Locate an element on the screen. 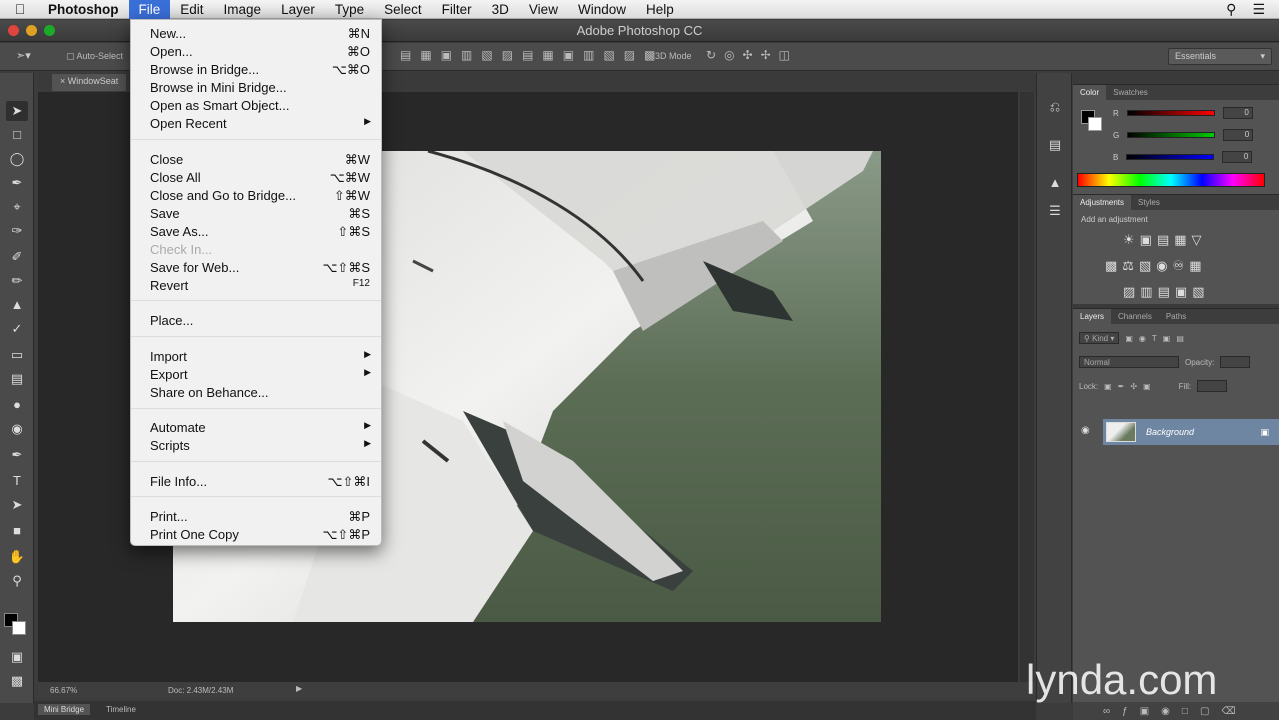  posterize-icon: ▥ is located at coordinates (1146, 292).